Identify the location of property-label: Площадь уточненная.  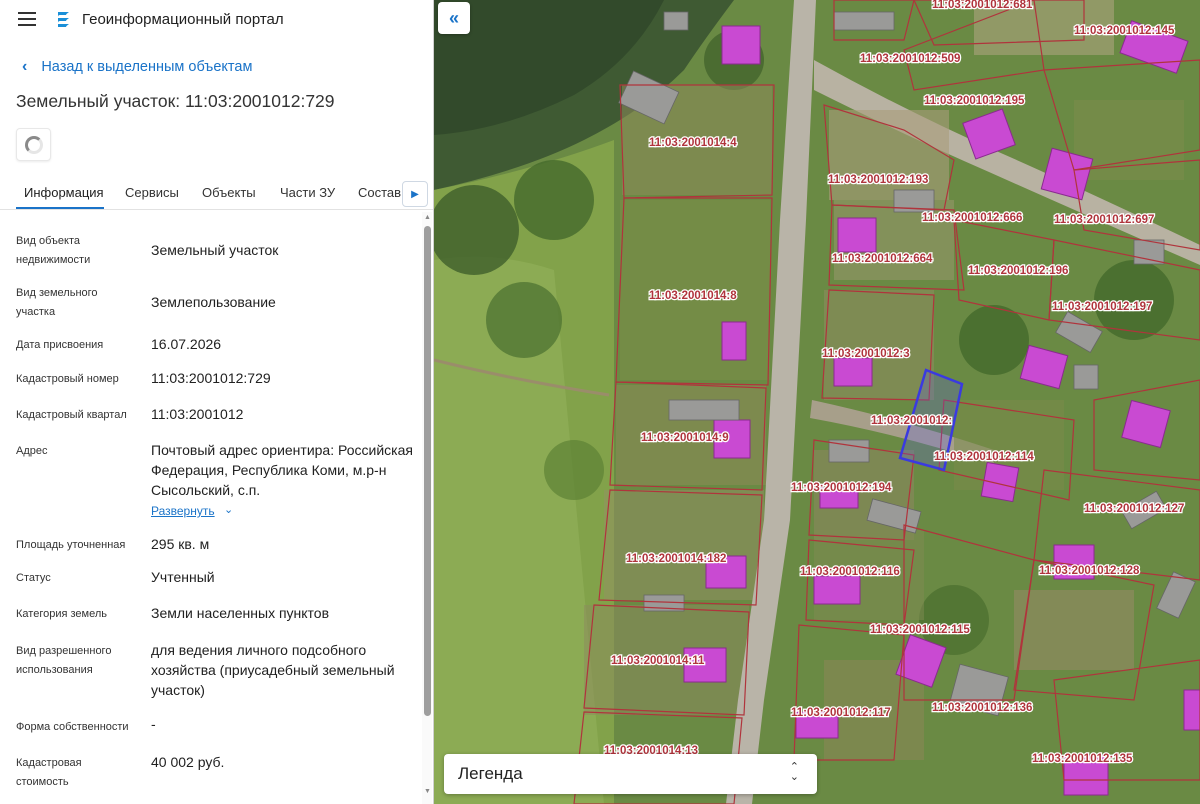
(71, 545).